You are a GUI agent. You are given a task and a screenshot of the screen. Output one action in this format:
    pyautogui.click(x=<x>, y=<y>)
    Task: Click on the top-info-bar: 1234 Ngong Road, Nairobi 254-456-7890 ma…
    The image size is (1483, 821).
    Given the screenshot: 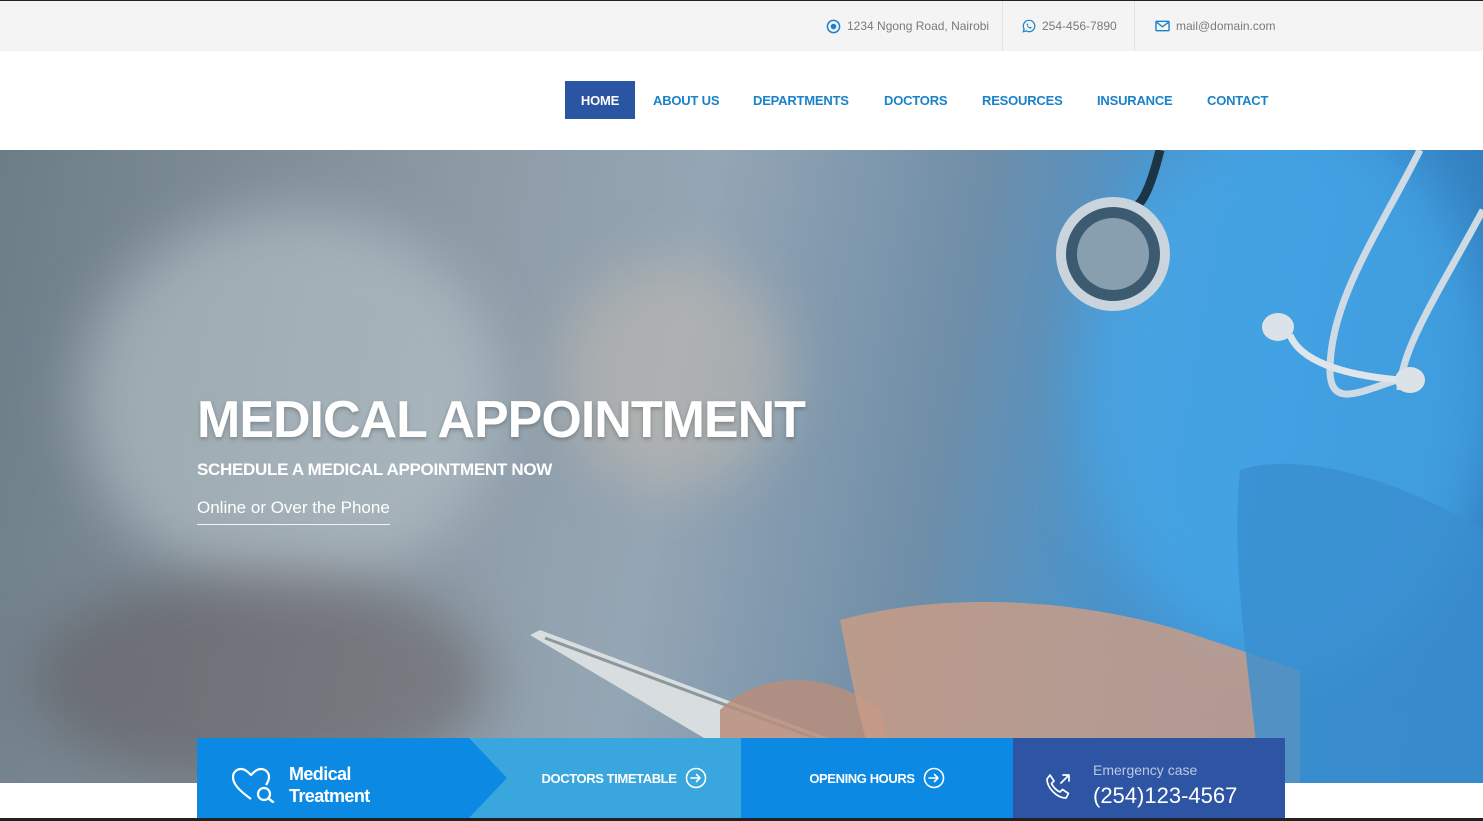 What is the action you would take?
    pyautogui.click(x=741, y=25)
    